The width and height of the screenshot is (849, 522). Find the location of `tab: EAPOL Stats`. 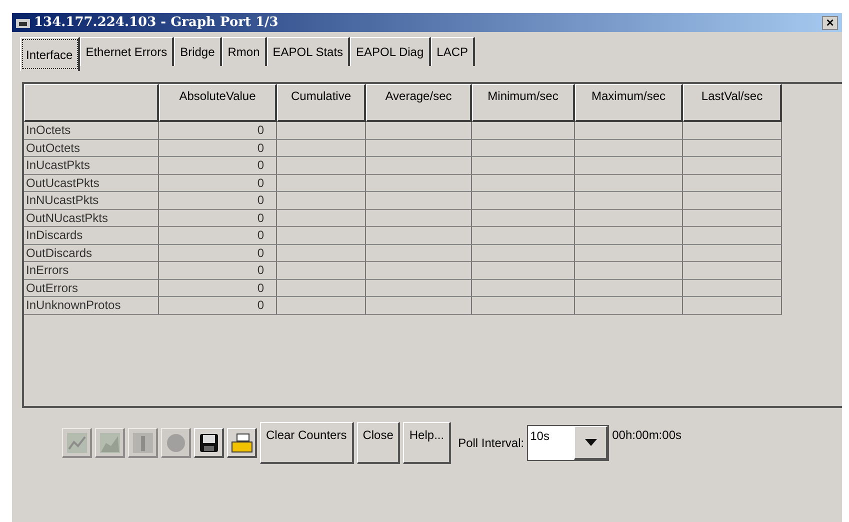

tab: EAPOL Stats is located at coordinates (308, 51).